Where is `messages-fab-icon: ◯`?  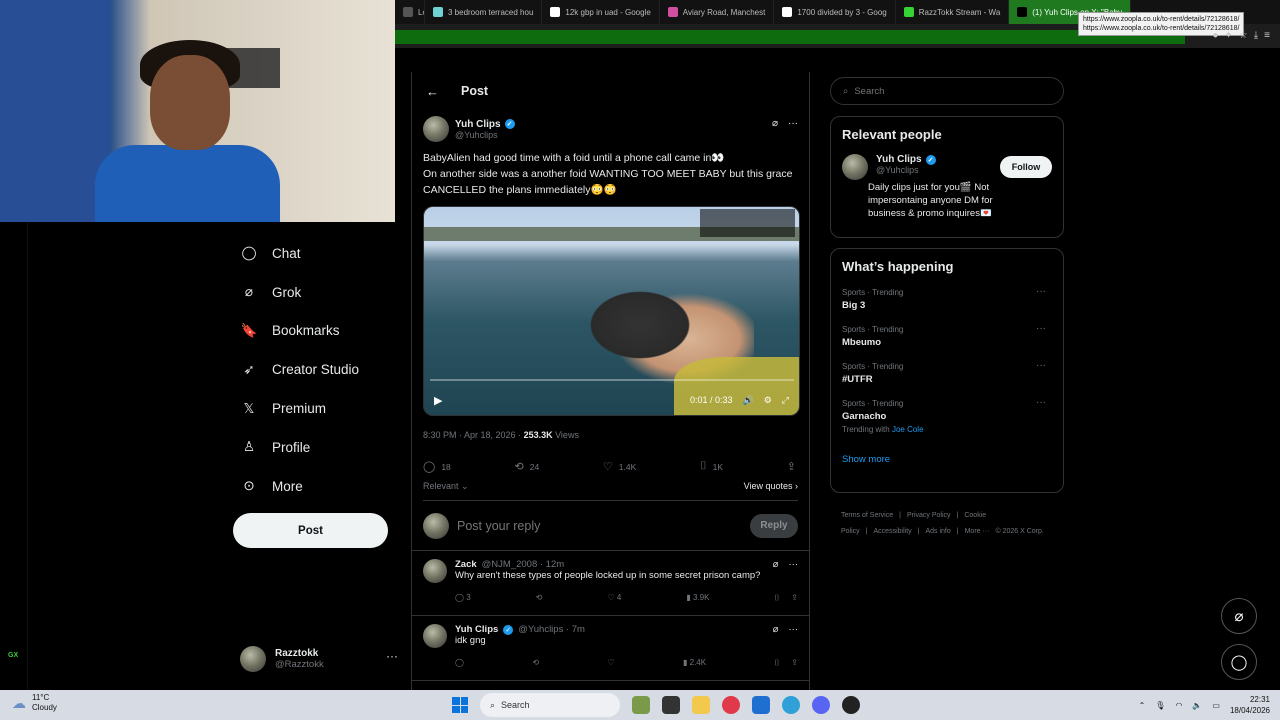
messages-fab-icon: ◯ is located at coordinates (1239, 662).